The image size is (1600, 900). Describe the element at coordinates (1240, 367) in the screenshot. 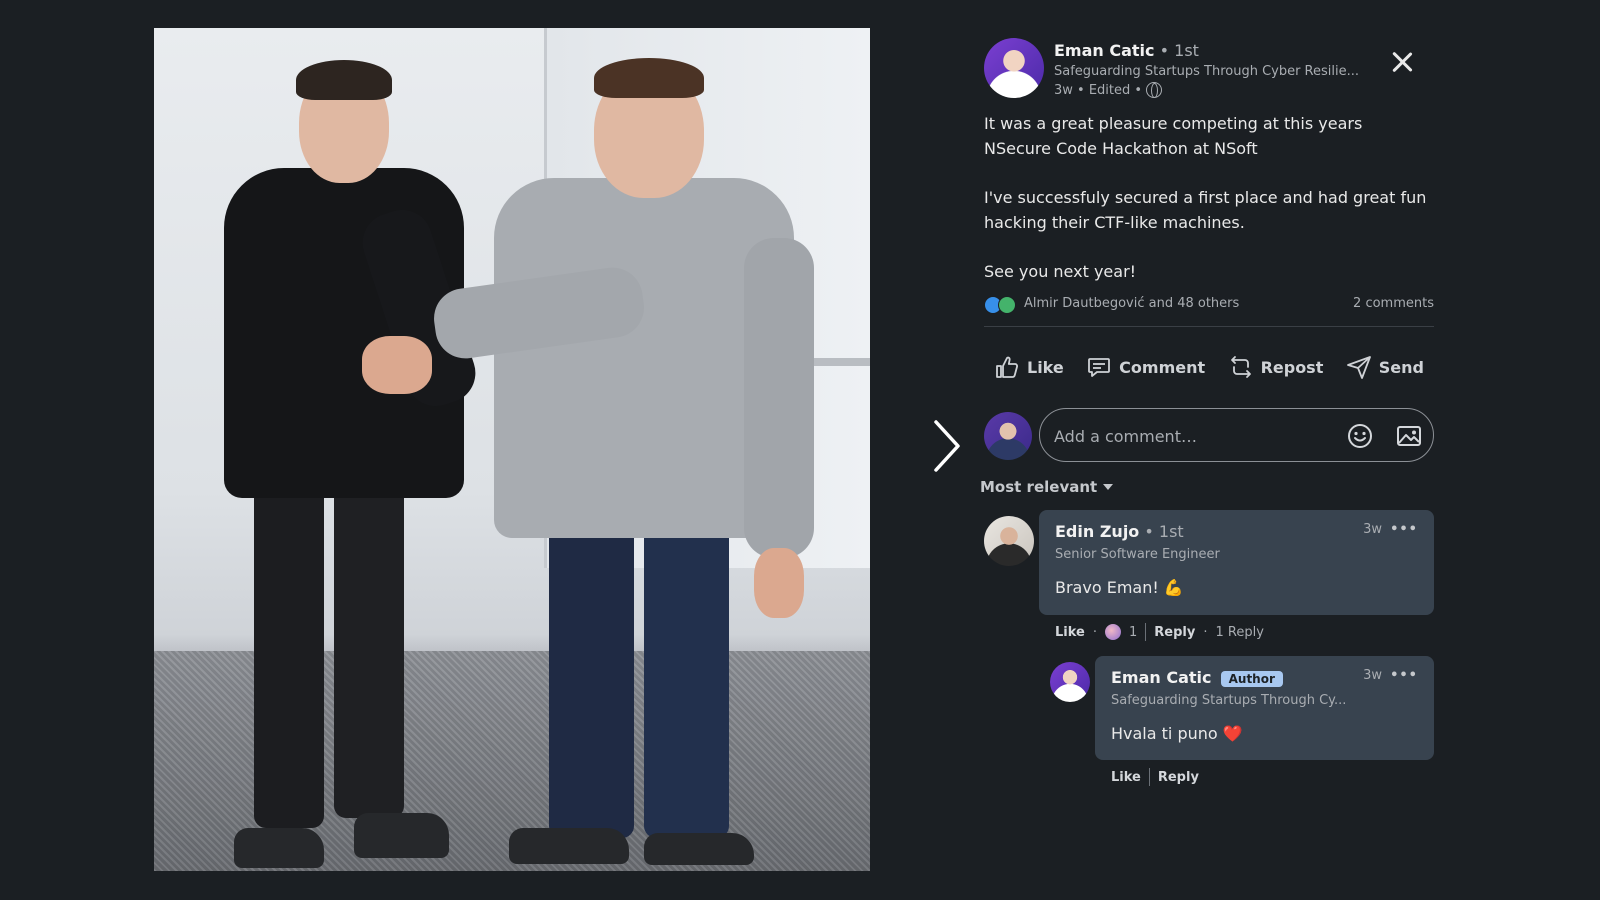

I see `repost-icon` at that location.